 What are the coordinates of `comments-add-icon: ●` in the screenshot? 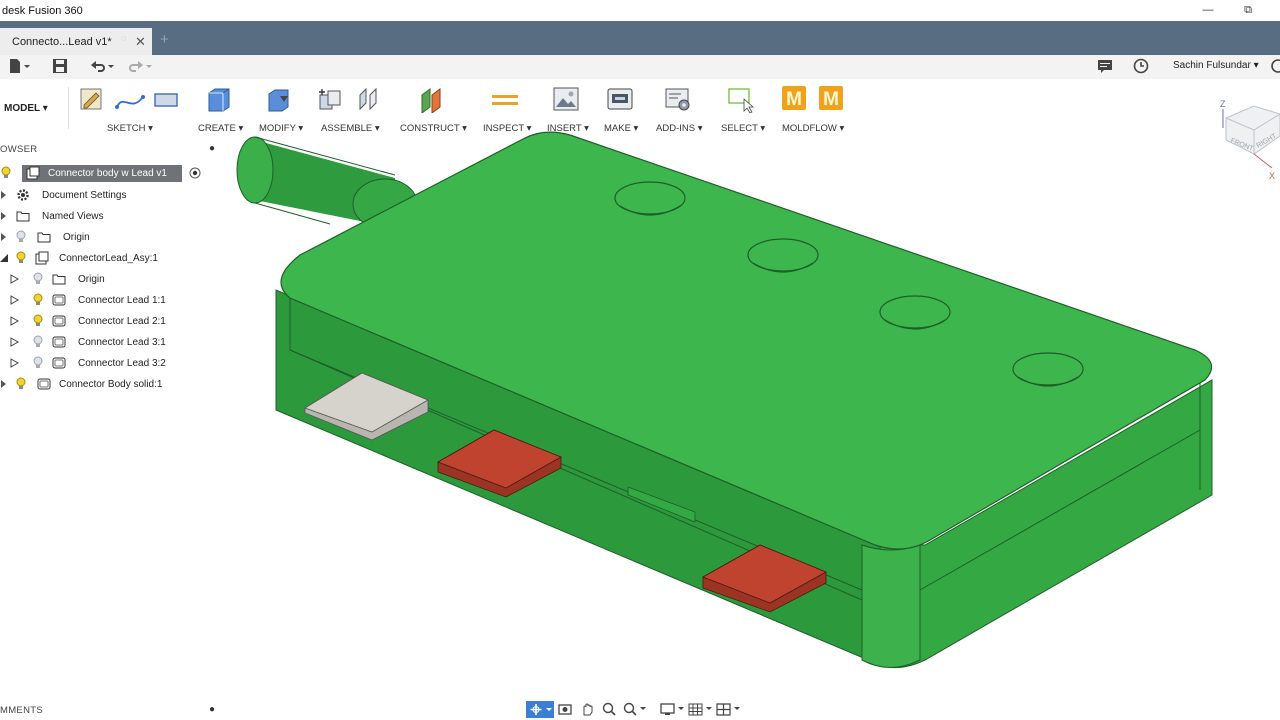 It's located at (212, 709).